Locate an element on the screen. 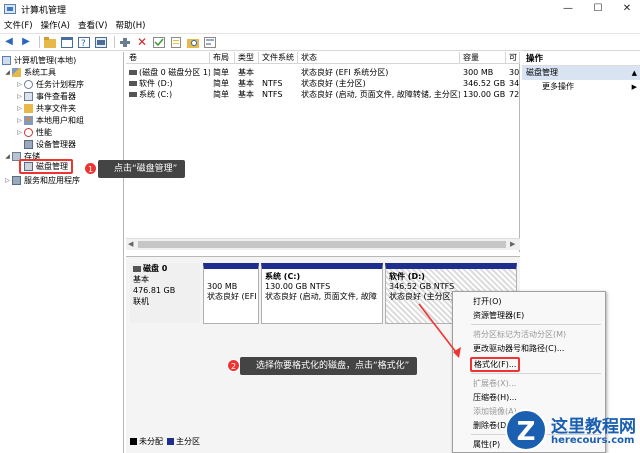 Image resolution: width=640 pixels, height=453 pixels. tree-disk-management: 磁盘管理 is located at coordinates (46, 166).